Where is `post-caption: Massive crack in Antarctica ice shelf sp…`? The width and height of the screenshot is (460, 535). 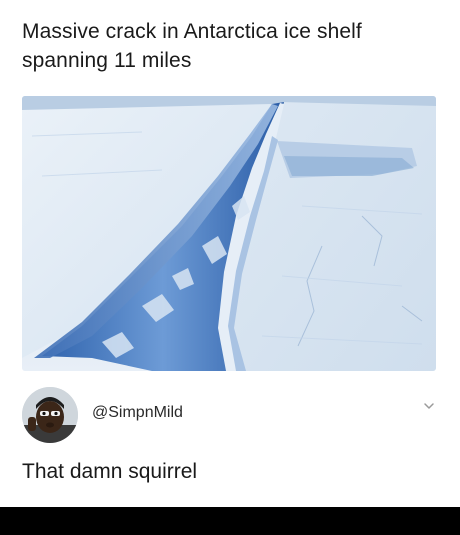 post-caption: Massive crack in Antarctica ice shelf sp… is located at coordinates (232, 46).